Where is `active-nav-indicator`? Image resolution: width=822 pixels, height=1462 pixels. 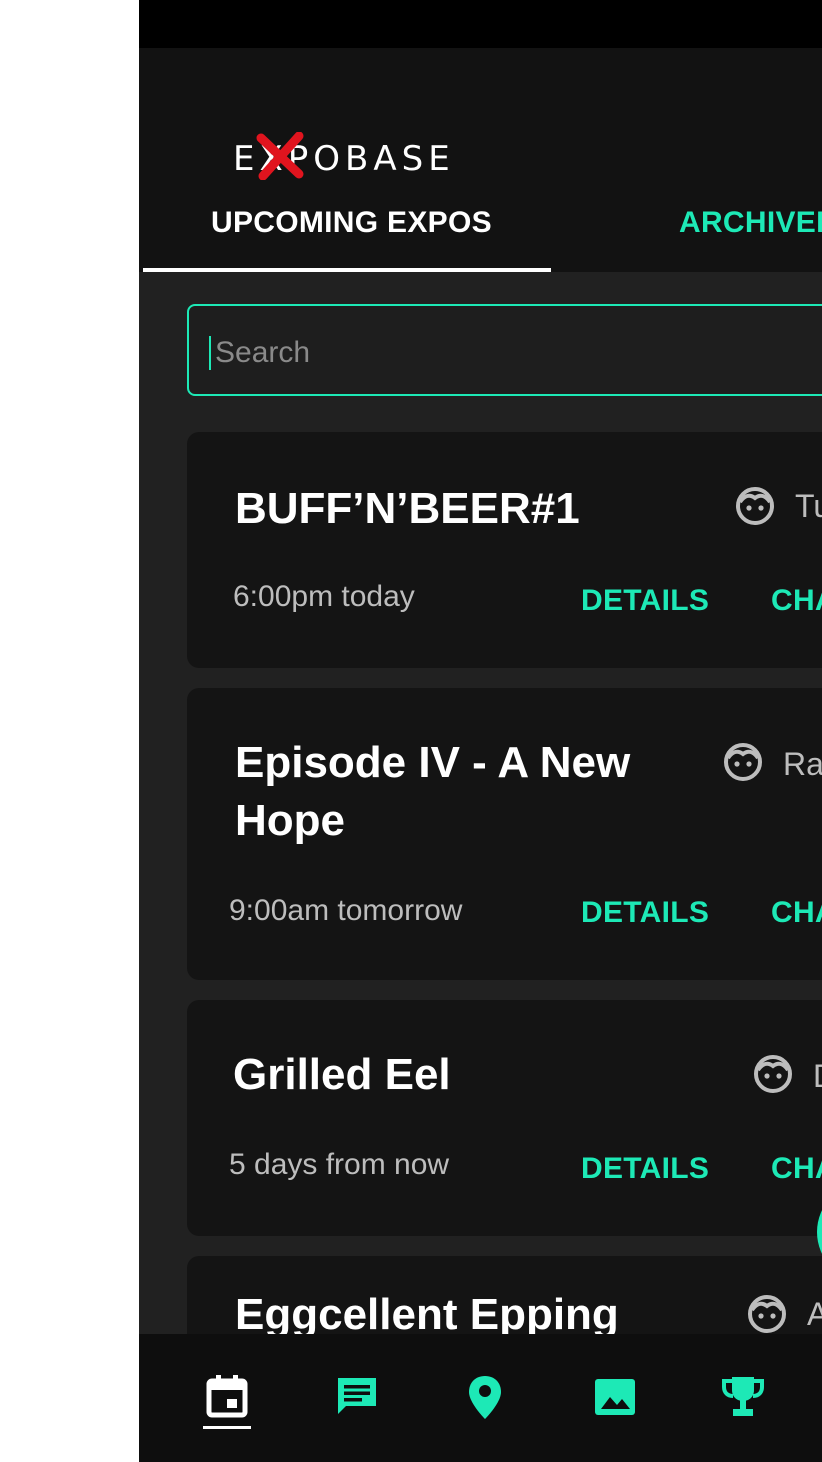 active-nav-indicator is located at coordinates (227, 1427).